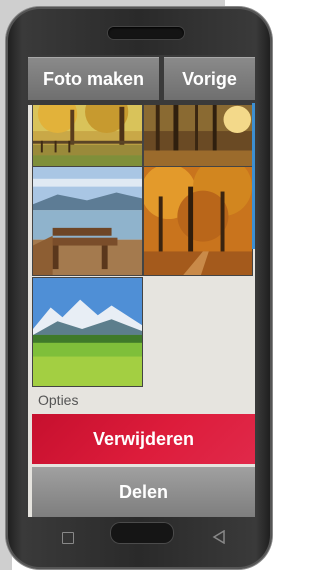  I want to click on lake-bench-photo, so click(87, 221).